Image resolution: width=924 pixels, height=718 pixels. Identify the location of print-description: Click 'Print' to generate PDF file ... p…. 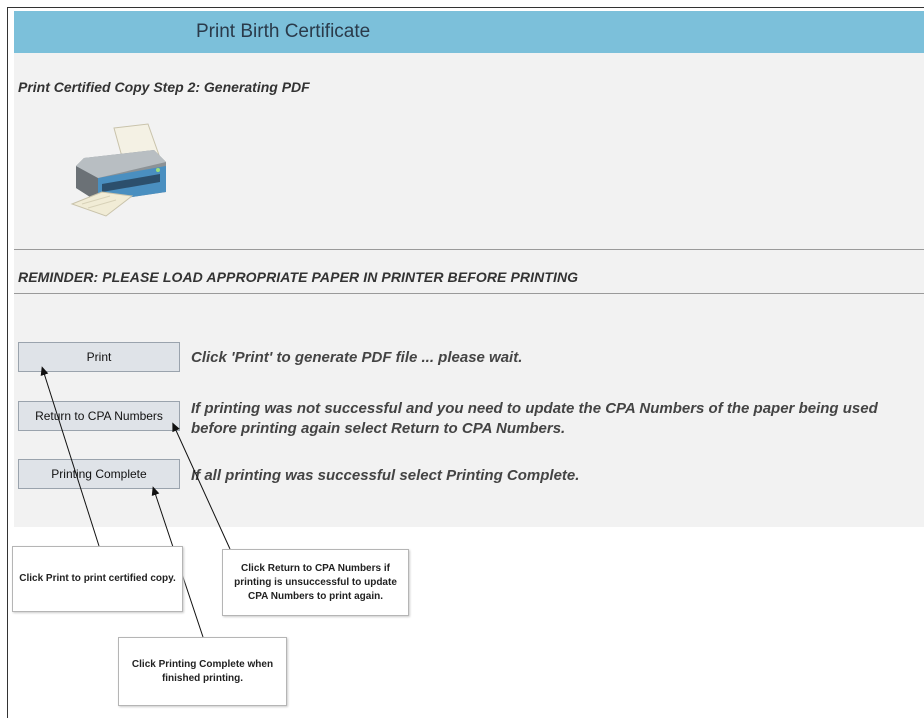
(357, 357).